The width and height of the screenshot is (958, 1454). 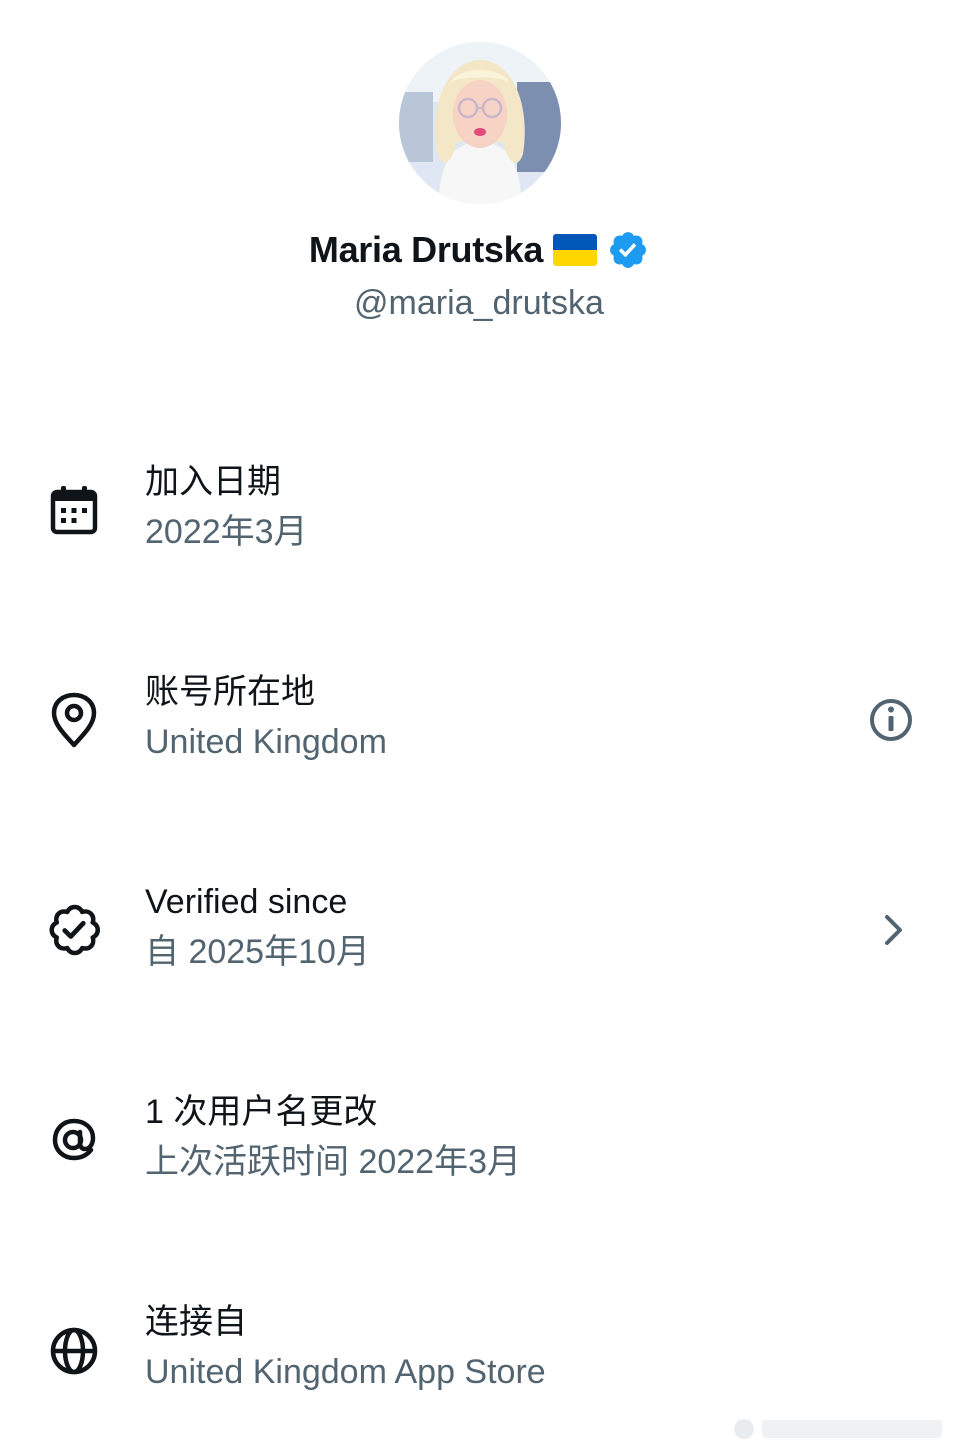 I want to click on display-name: Maria Drutska, so click(x=426, y=249).